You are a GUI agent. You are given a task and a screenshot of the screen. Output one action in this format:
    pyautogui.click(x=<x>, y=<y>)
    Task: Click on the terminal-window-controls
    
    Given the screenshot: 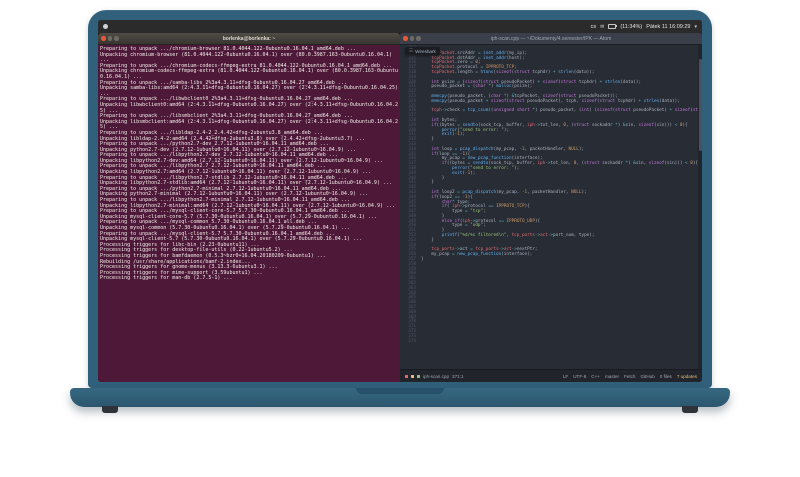 What is the action you would take?
    pyautogui.click(x=110, y=38)
    